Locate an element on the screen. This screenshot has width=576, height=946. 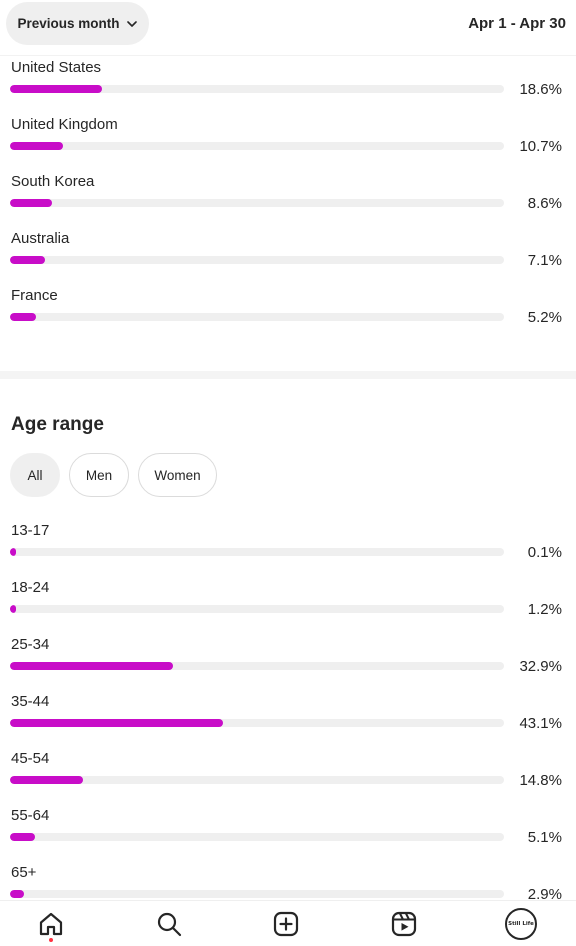
gender-filter-chips: All Men Women is located at coordinates (113, 475).